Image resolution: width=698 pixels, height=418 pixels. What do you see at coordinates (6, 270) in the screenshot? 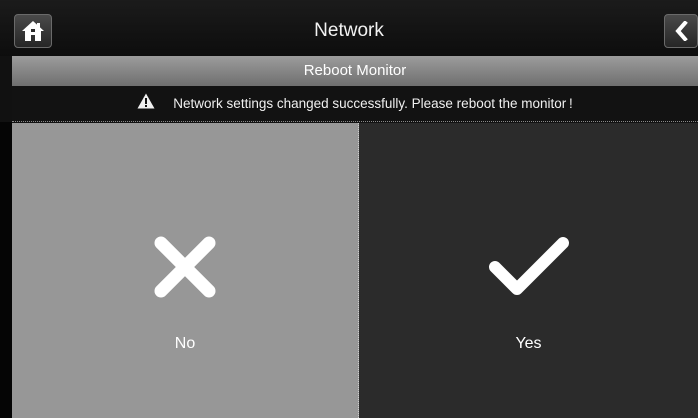
I see `left-edge` at bounding box center [6, 270].